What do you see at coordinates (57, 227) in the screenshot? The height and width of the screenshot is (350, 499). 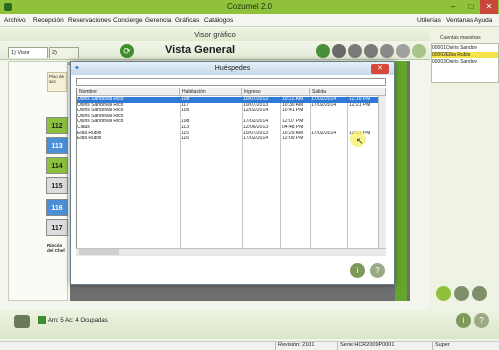 I see `room-117: 117` at bounding box center [57, 227].